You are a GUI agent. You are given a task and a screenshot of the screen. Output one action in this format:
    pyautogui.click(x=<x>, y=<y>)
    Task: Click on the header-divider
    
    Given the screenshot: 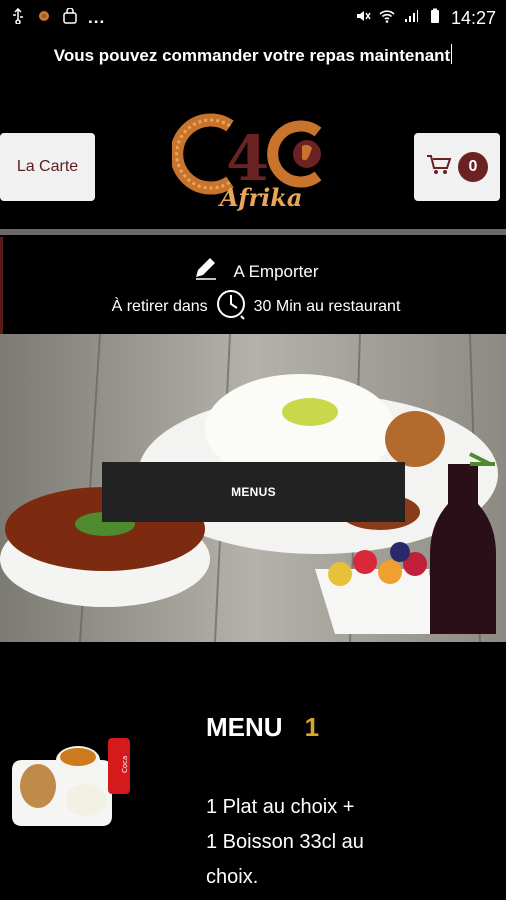 What is the action you would take?
    pyautogui.click(x=253, y=232)
    